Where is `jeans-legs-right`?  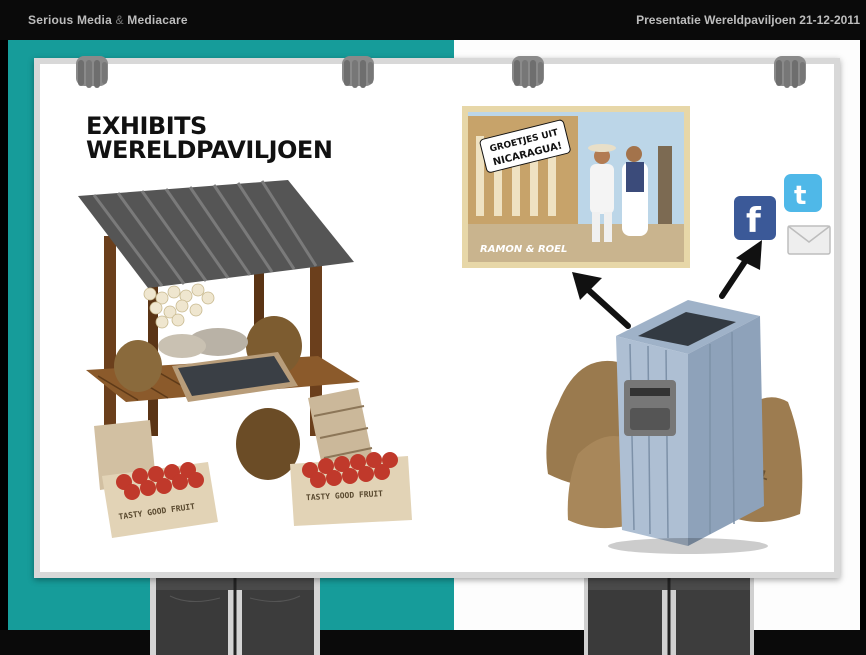
jeans-legs-right is located at coordinates (669, 615).